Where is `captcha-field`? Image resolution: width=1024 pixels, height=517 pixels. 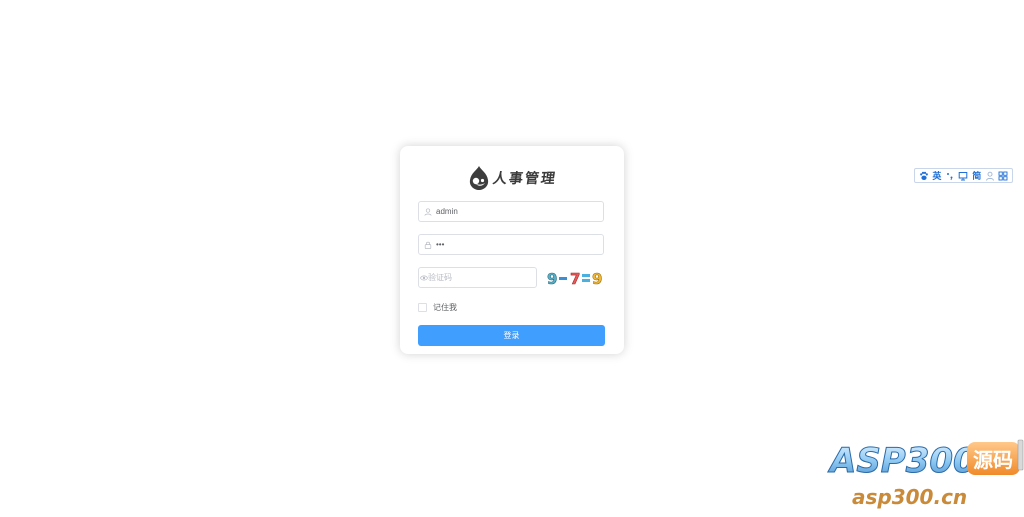
captcha-field is located at coordinates (478, 277).